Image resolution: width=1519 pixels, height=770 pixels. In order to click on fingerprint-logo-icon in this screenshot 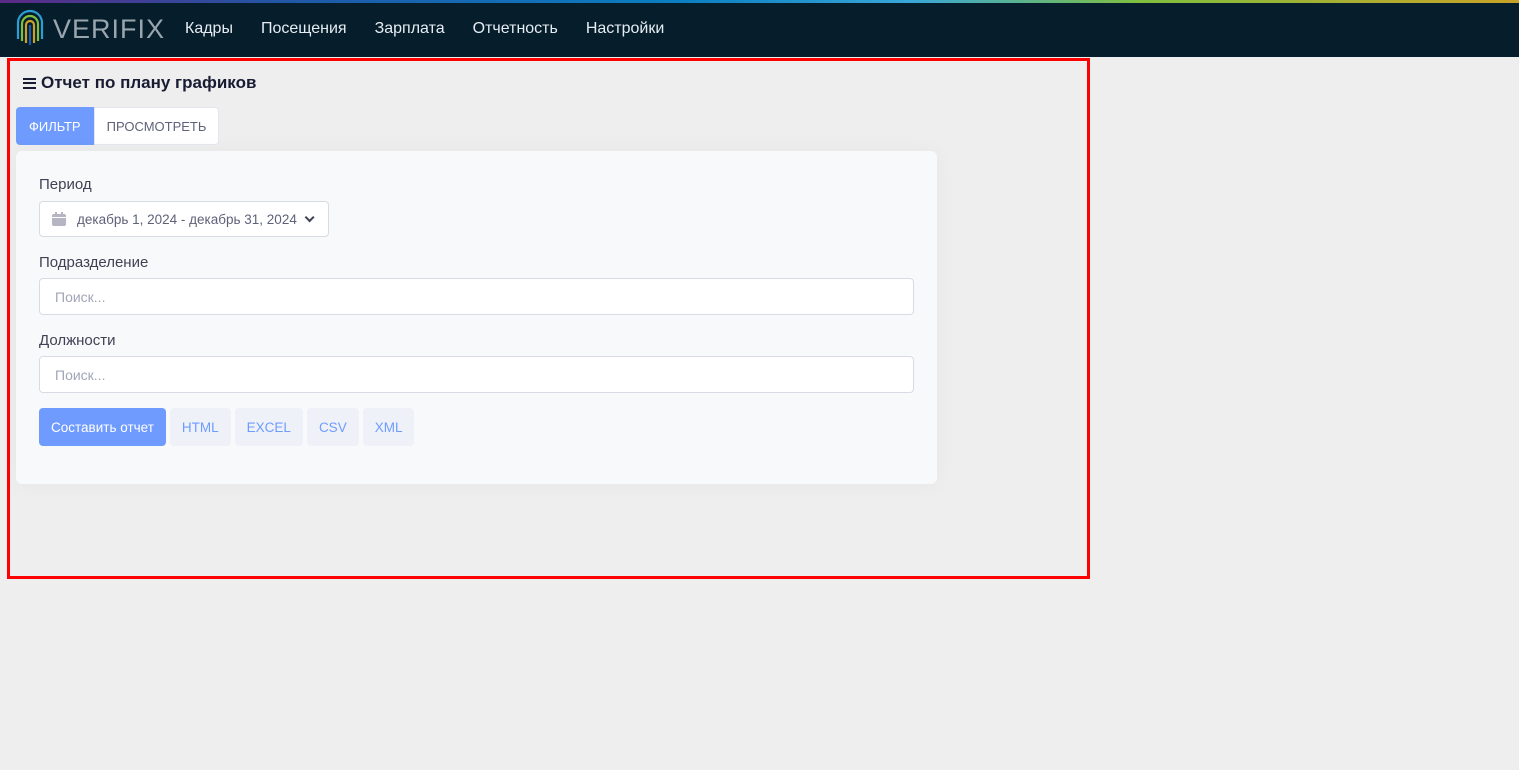, I will do `click(30, 27)`.